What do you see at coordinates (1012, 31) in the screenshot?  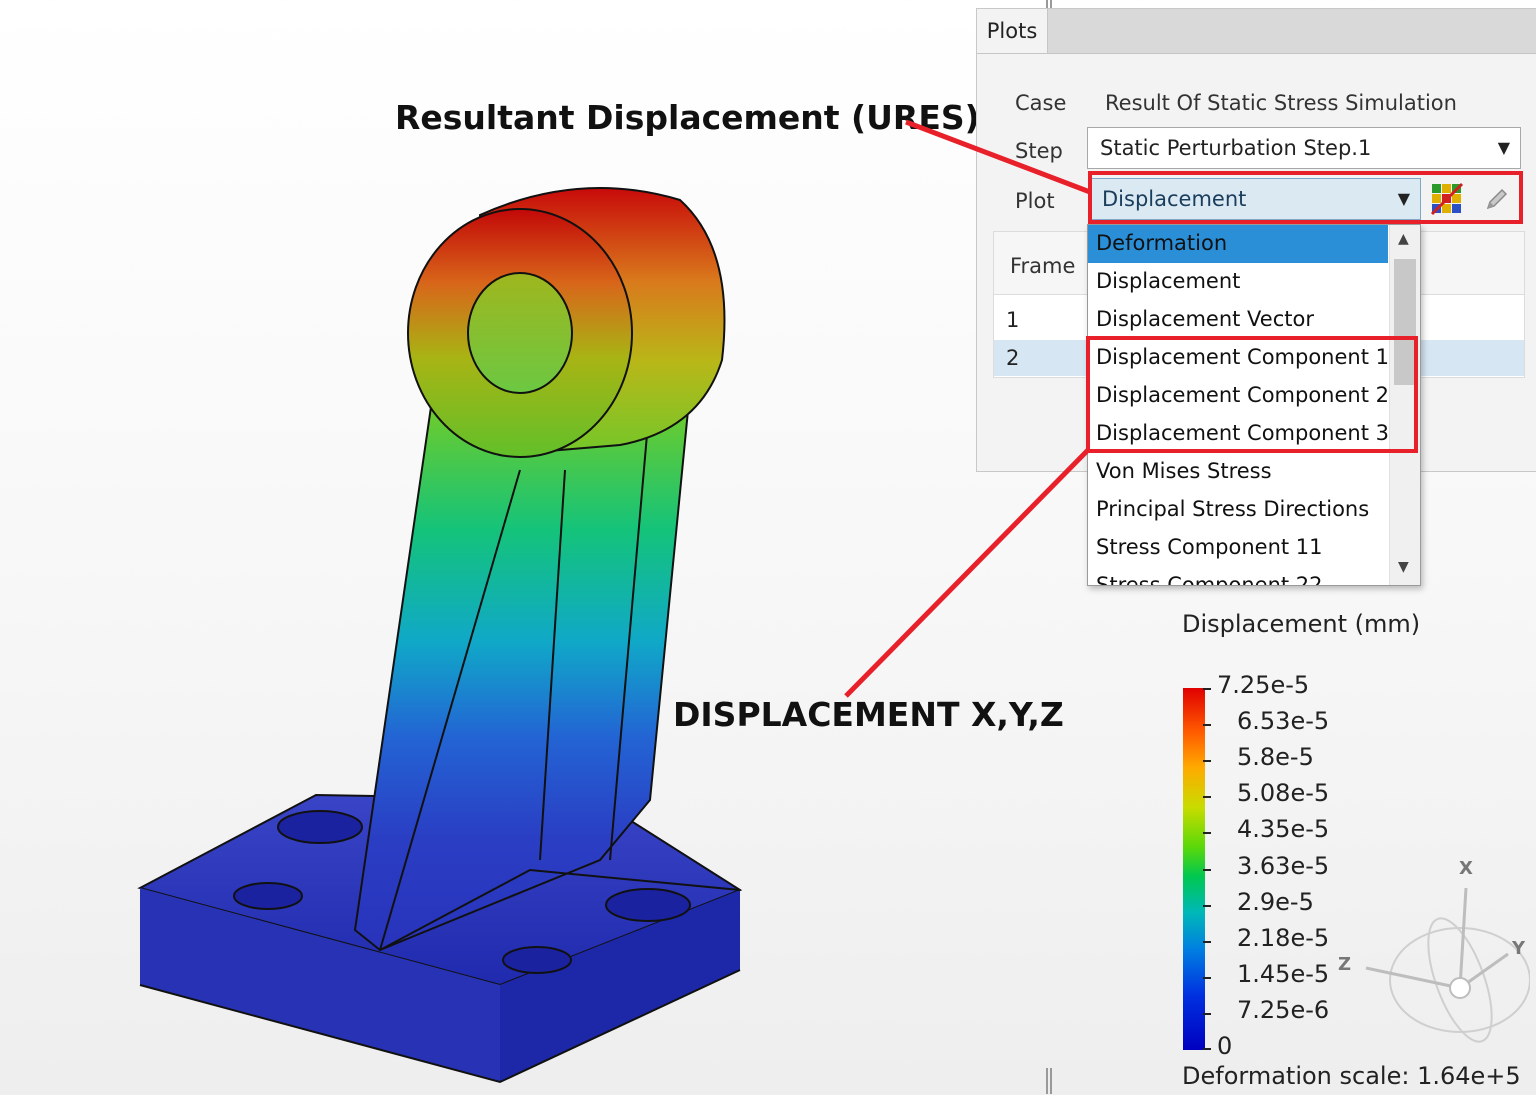 I see `tab-plots: Plots` at bounding box center [1012, 31].